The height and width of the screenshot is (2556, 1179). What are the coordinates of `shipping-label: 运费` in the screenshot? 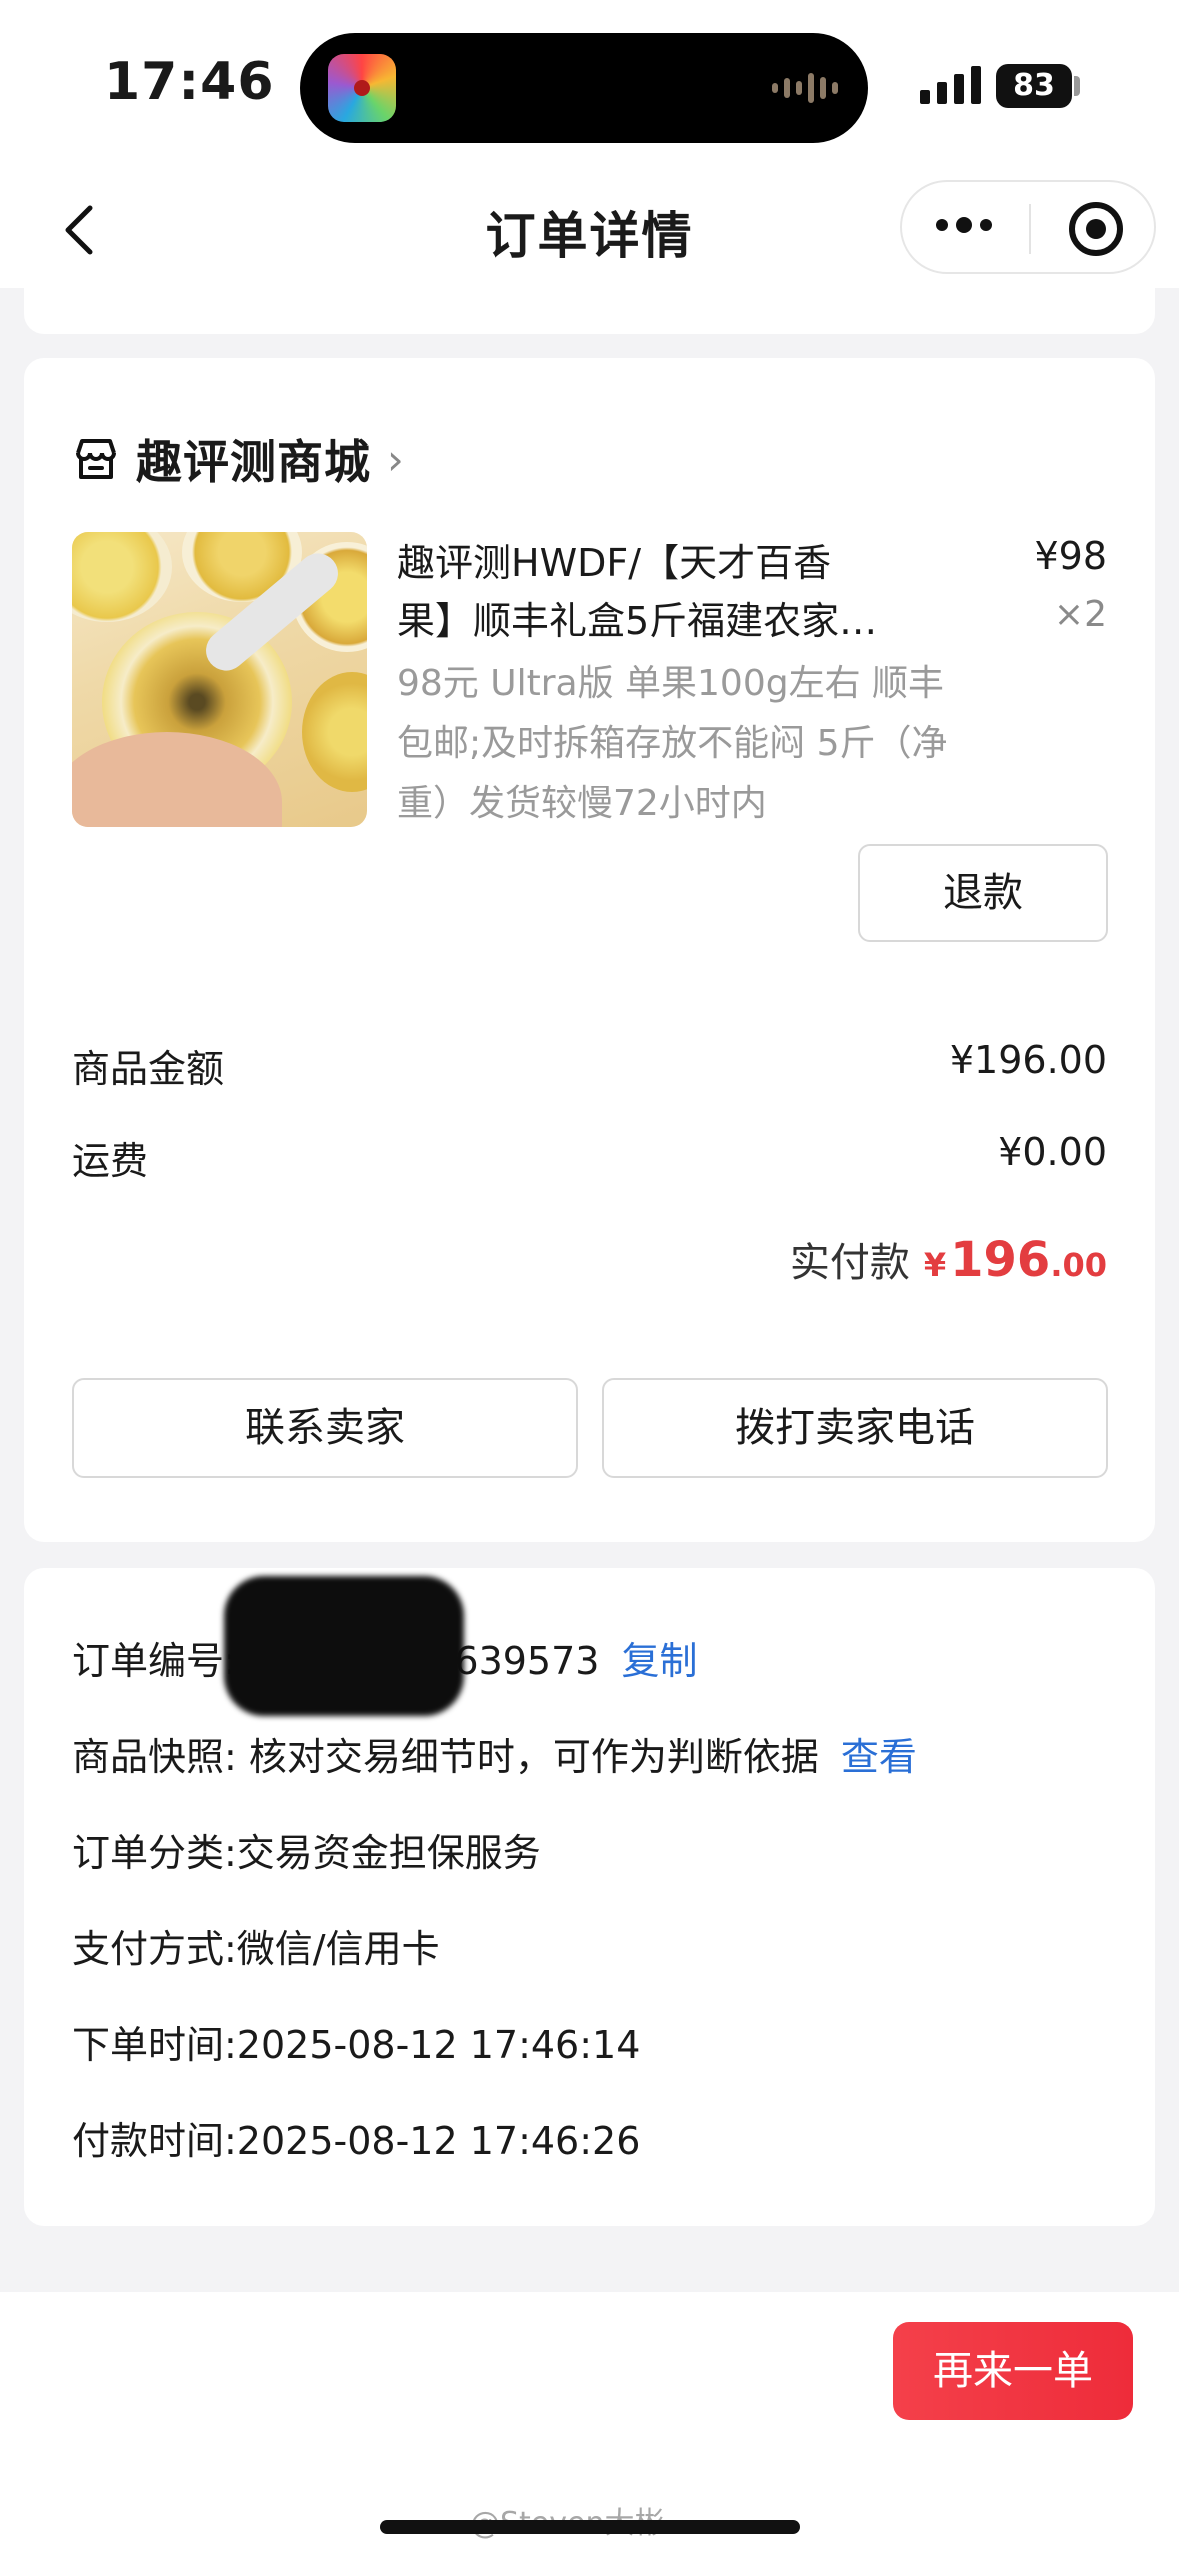 It's located at (110, 1161).